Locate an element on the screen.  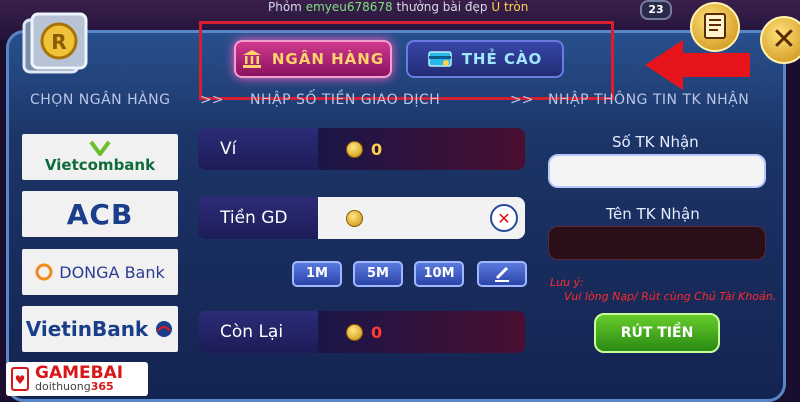
clear-amount-button: ✕ is located at coordinates (504, 218).